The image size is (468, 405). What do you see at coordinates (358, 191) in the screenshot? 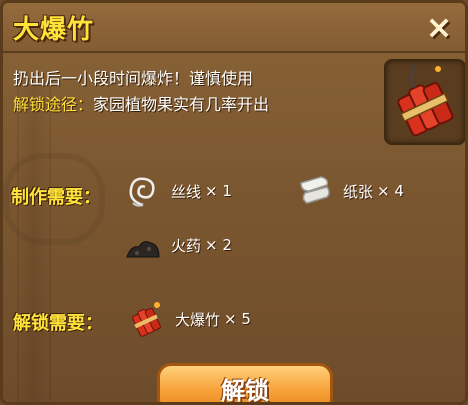
I see `material-name: 纸张` at bounding box center [358, 191].